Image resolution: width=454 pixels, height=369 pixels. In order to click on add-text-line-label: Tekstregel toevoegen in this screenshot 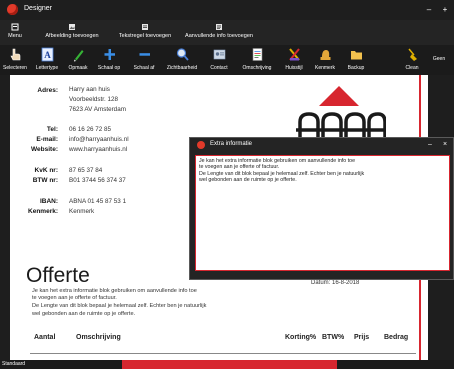, I will do `click(145, 36)`.